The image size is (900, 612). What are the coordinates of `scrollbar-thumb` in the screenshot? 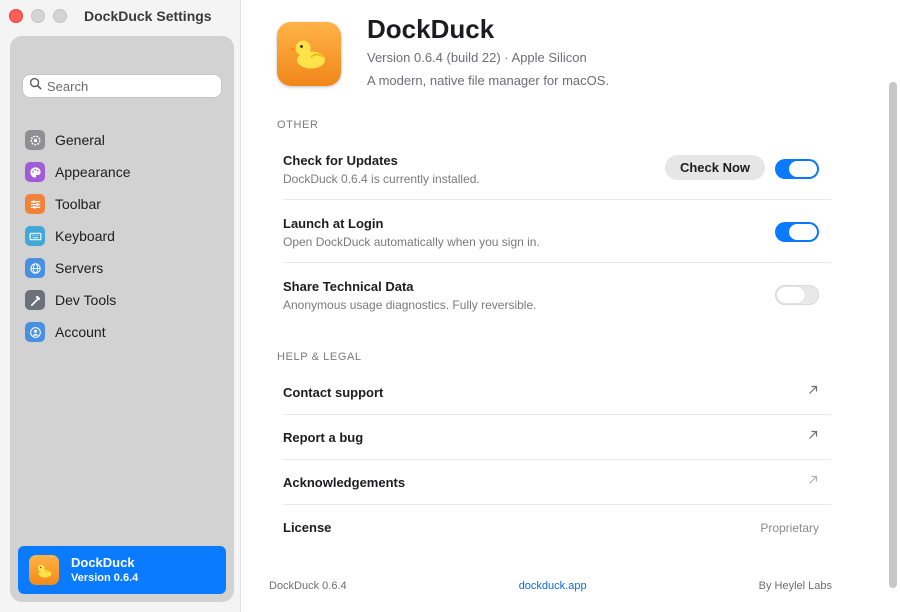 It's located at (893, 335).